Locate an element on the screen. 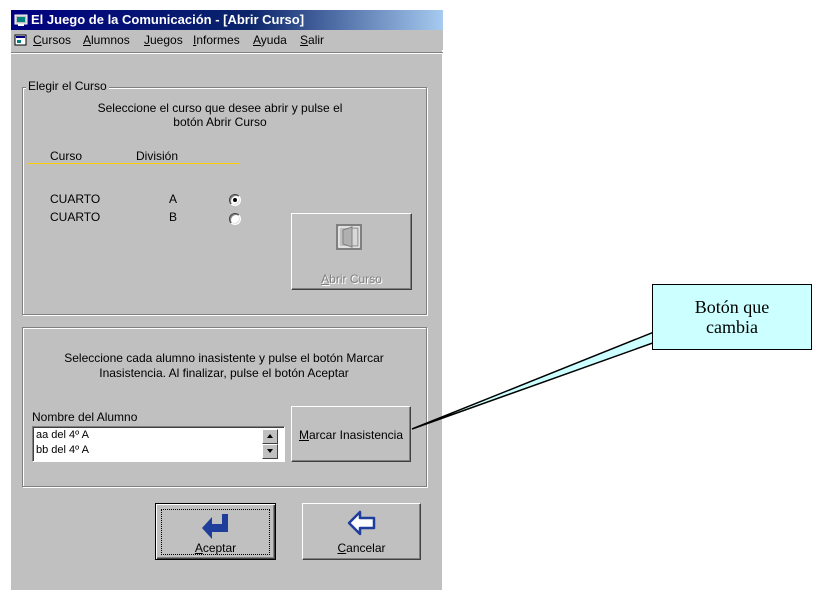 Image resolution: width=820 pixels, height=590 pixels. callout-line1: Botón que is located at coordinates (732, 307).